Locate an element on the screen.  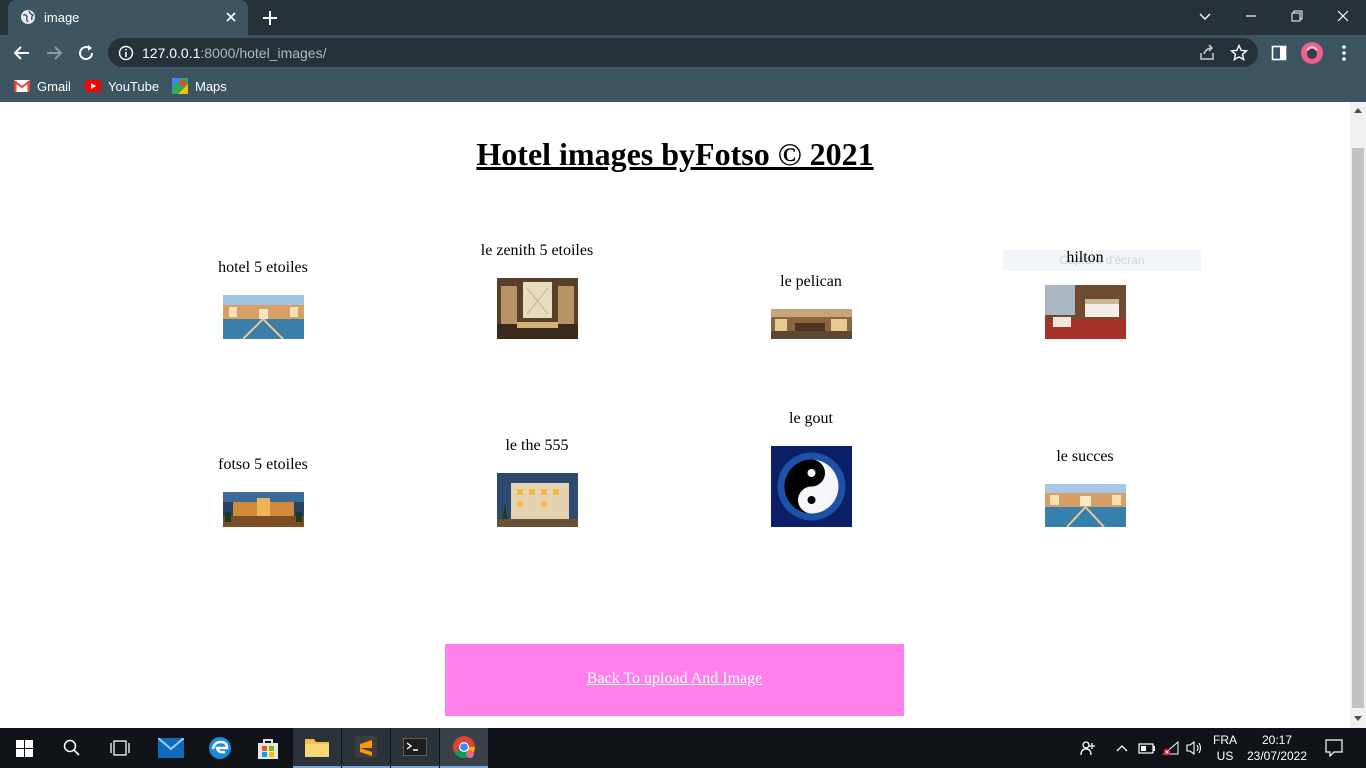
system-clock: 20:17 23/07/2022 is located at coordinates (1277, 748).